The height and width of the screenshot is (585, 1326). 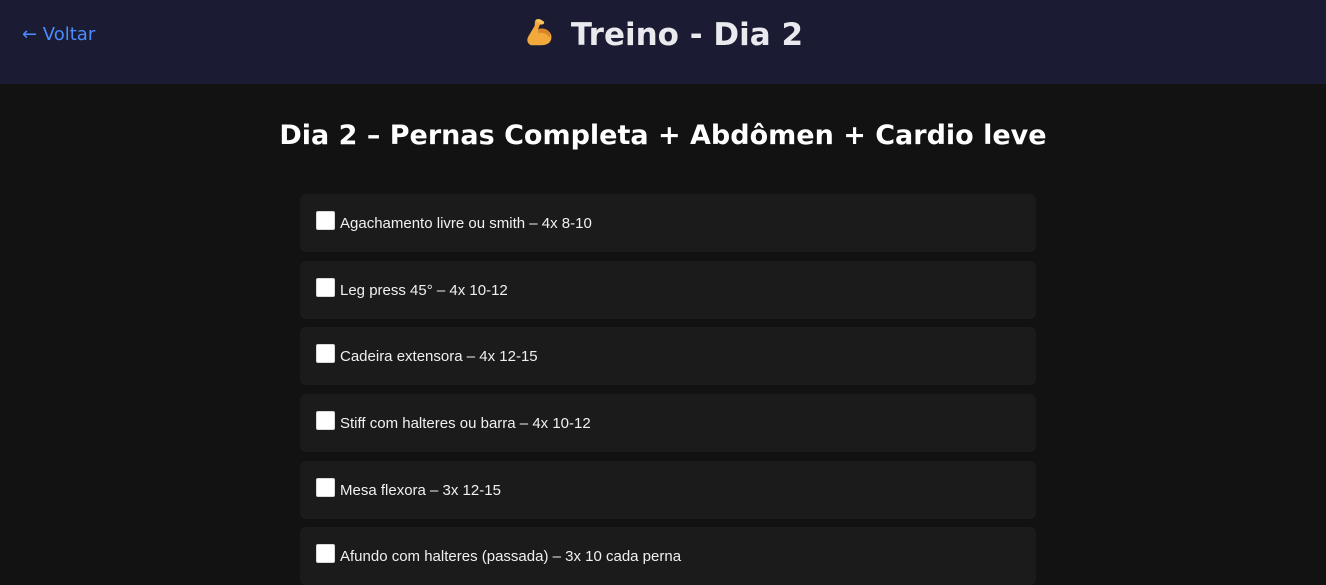 I want to click on exercise-item-cadeira-extensora: Cadeira extensora – 4x 12-15, so click(x=668, y=356).